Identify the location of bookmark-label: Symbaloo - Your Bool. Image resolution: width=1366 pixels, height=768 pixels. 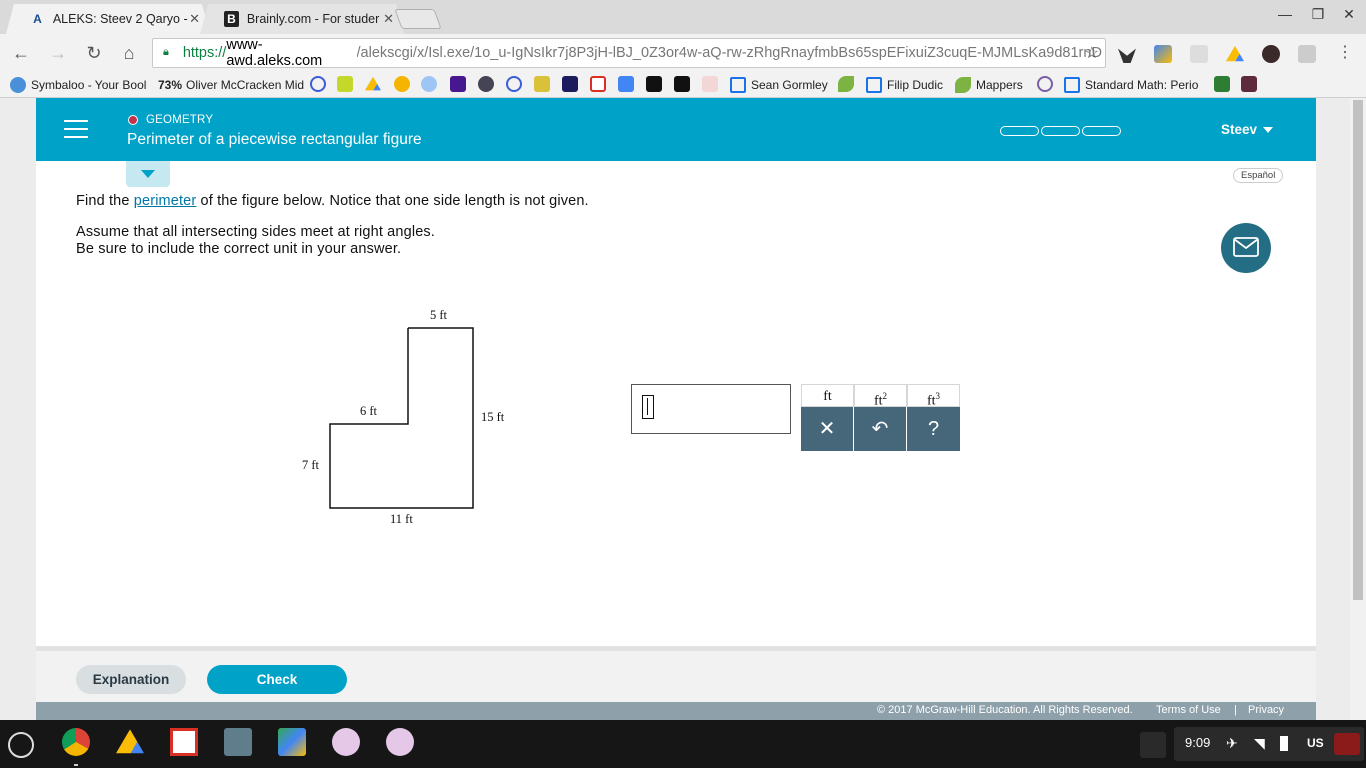
(89, 85).